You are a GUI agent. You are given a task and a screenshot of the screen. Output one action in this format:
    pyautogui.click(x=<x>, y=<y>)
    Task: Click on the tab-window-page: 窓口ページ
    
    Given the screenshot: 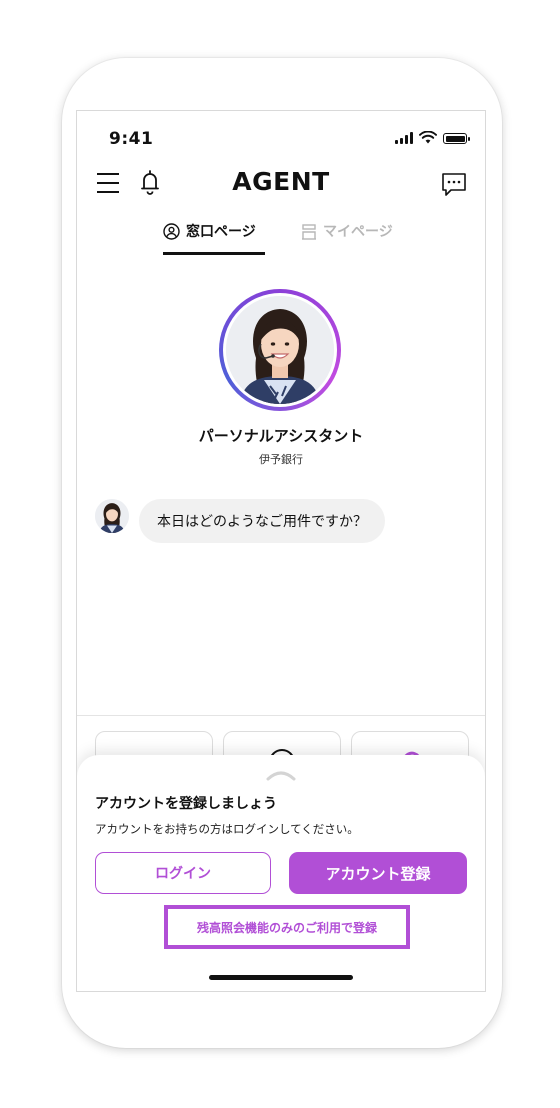 What is the action you would take?
    pyautogui.click(x=209, y=231)
    